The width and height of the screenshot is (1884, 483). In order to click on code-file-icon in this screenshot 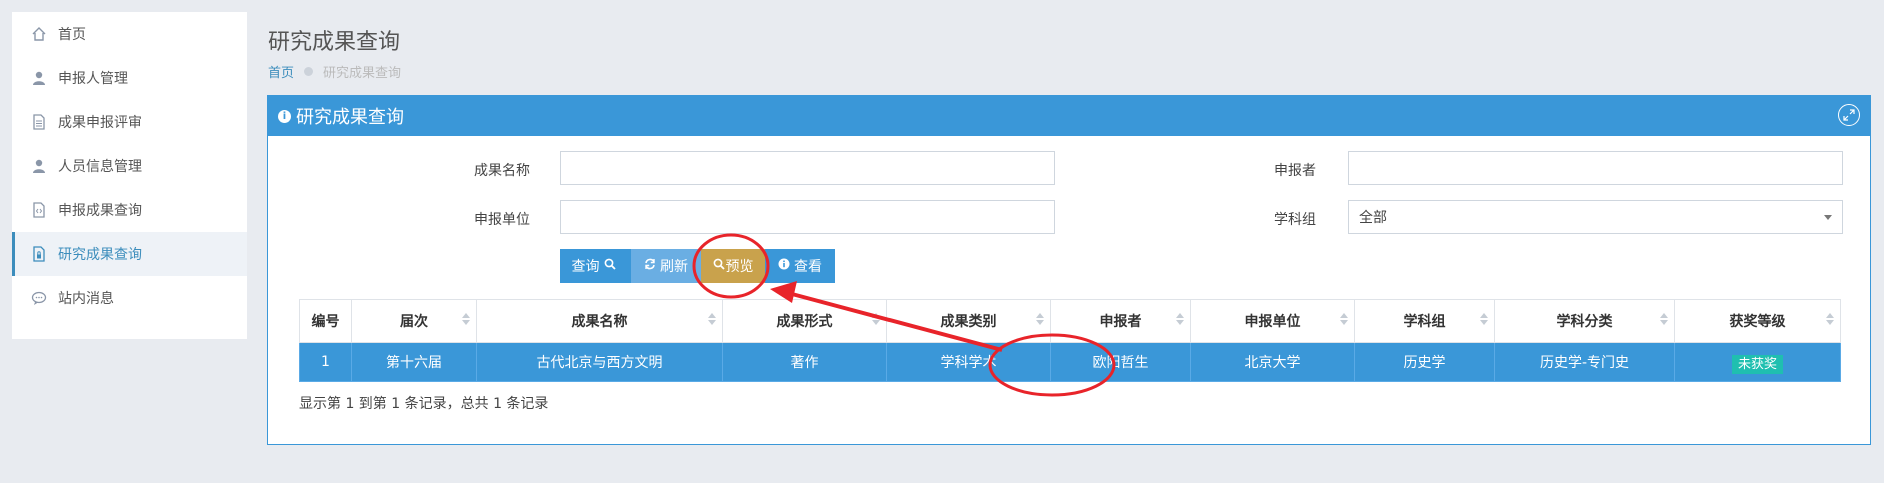, I will do `click(39, 210)`.